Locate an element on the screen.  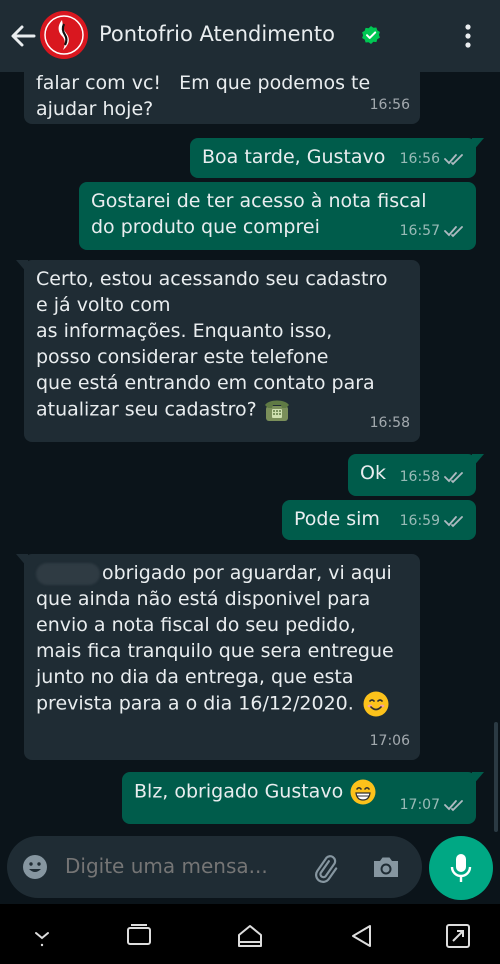
message-outgoing: Ok 16:58 is located at coordinates (416, 475).